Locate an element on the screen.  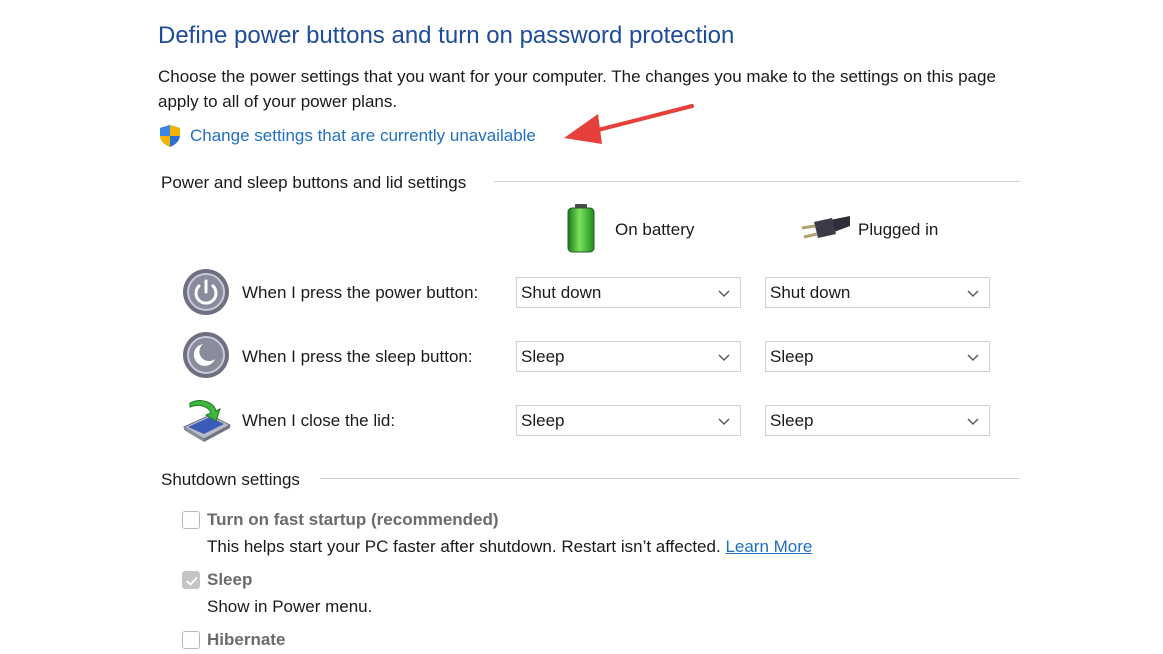
plugged-in-header: Plugged in is located at coordinates (898, 229).